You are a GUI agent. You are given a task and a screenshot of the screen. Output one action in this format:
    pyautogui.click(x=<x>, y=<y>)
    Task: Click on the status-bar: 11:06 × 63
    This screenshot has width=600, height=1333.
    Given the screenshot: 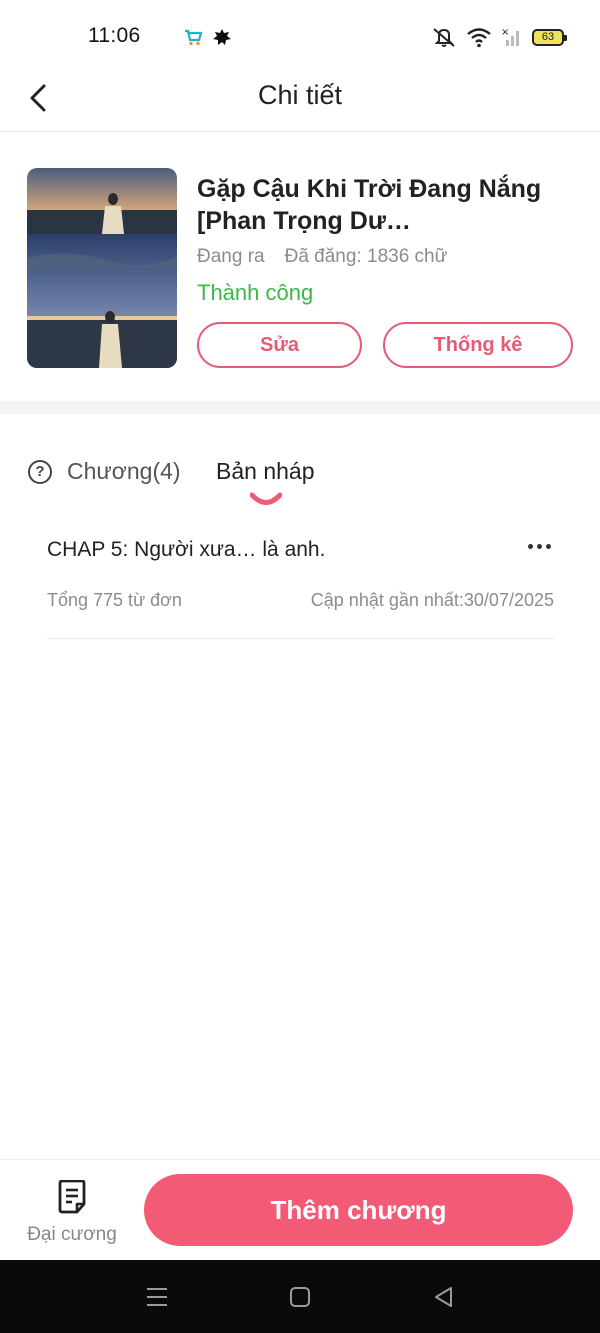 What is the action you would take?
    pyautogui.click(x=300, y=35)
    